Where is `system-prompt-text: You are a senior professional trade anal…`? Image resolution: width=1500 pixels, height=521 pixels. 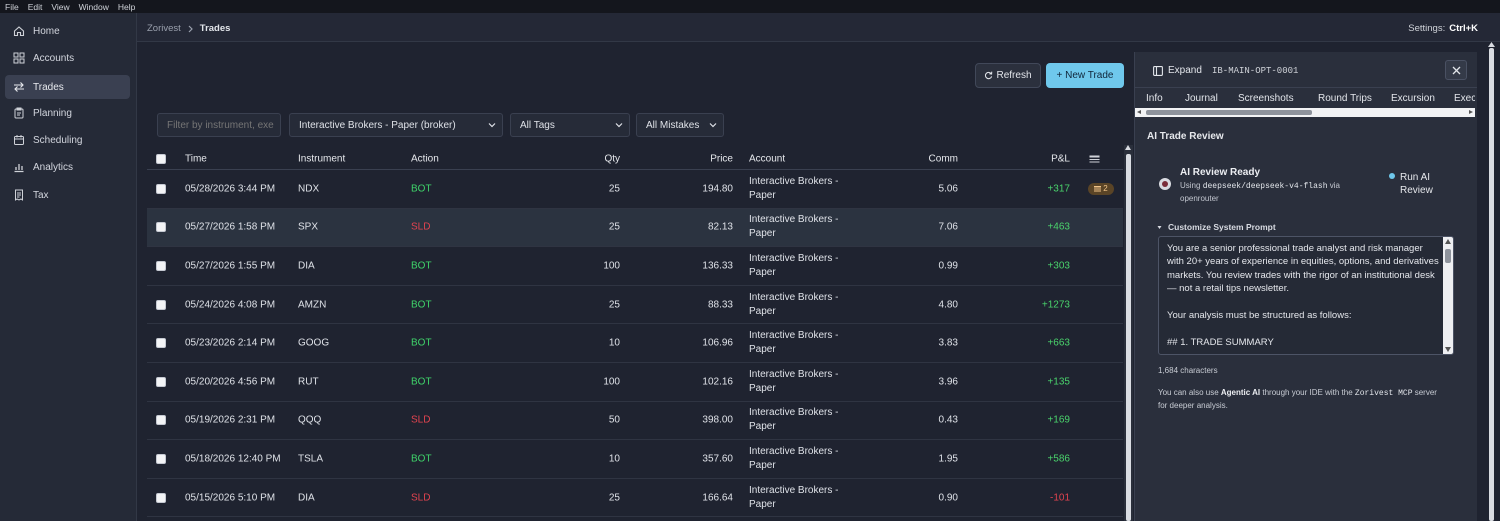
system-prompt-text: You are a senior professional trade anal… is located at coordinates (1303, 295).